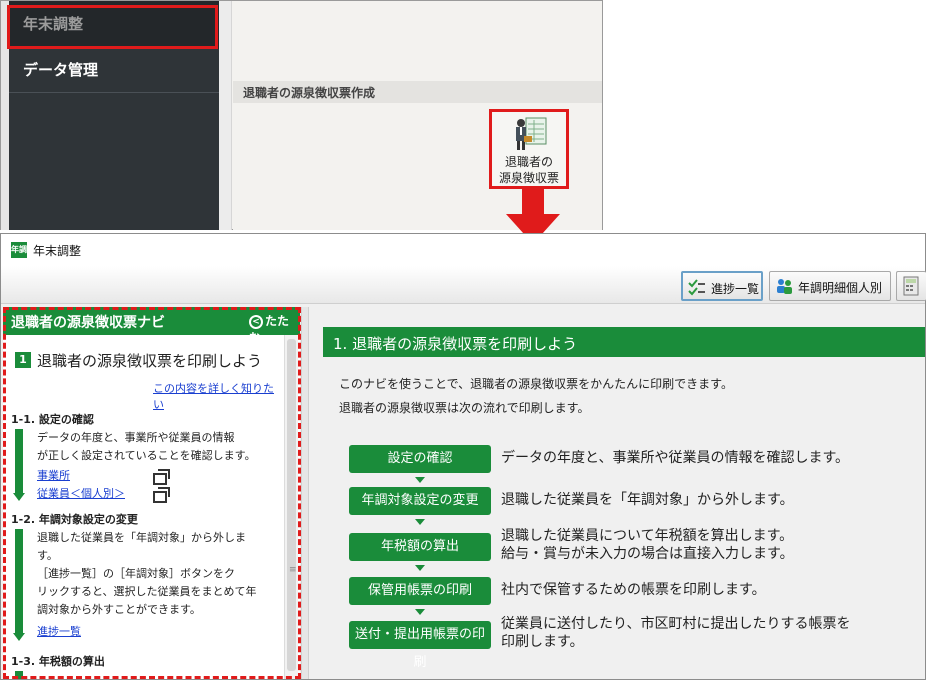  Describe the element at coordinates (293, 570) in the screenshot. I see `grip-icon: ≡` at that location.